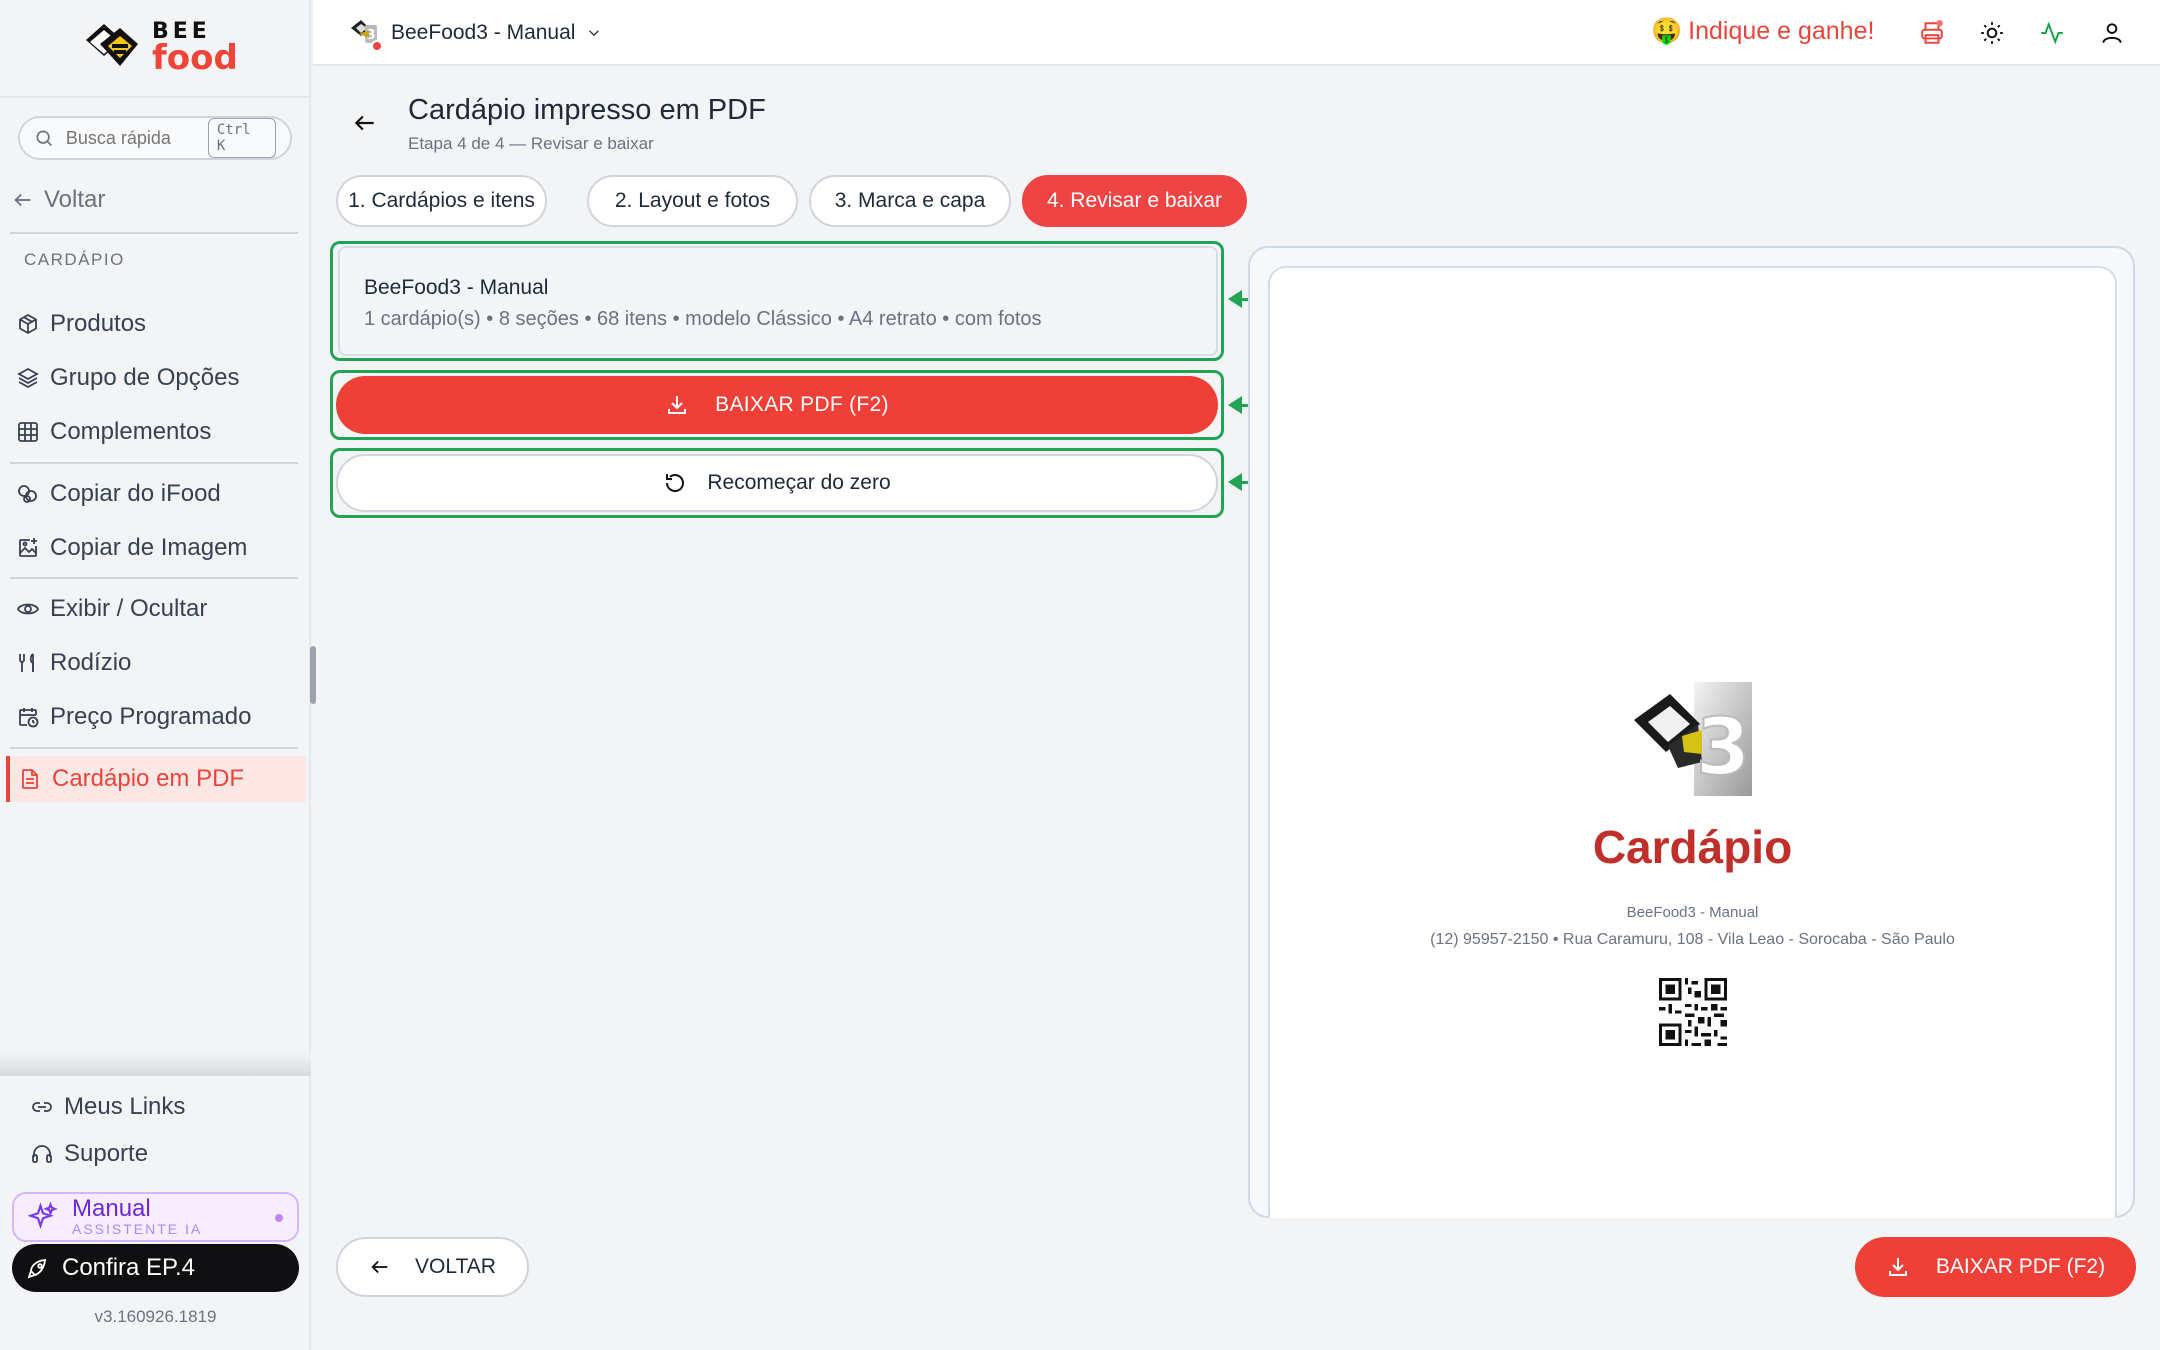  Describe the element at coordinates (37, 1268) in the screenshot. I see `rocket-icon` at that location.